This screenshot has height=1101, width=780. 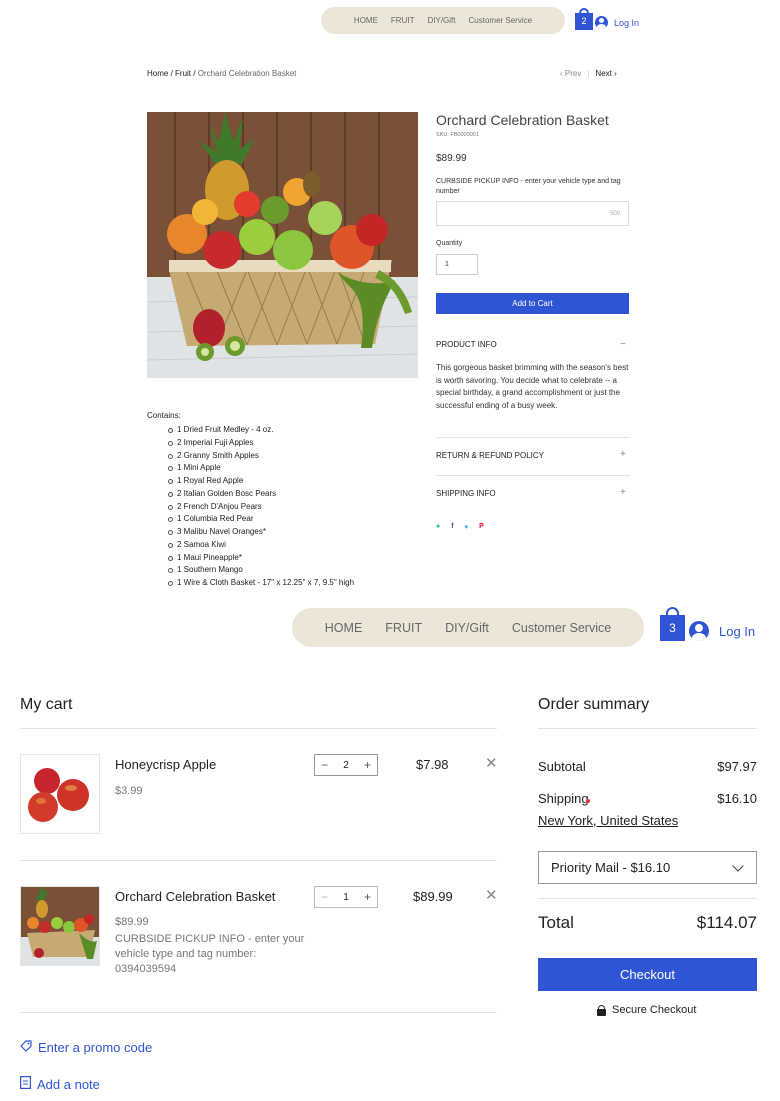 I want to click on shipping-location-link: New York, United States, so click(x=608, y=820).